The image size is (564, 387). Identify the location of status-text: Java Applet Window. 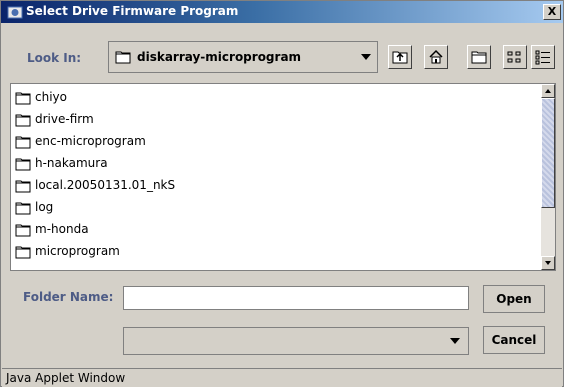
(66, 378).